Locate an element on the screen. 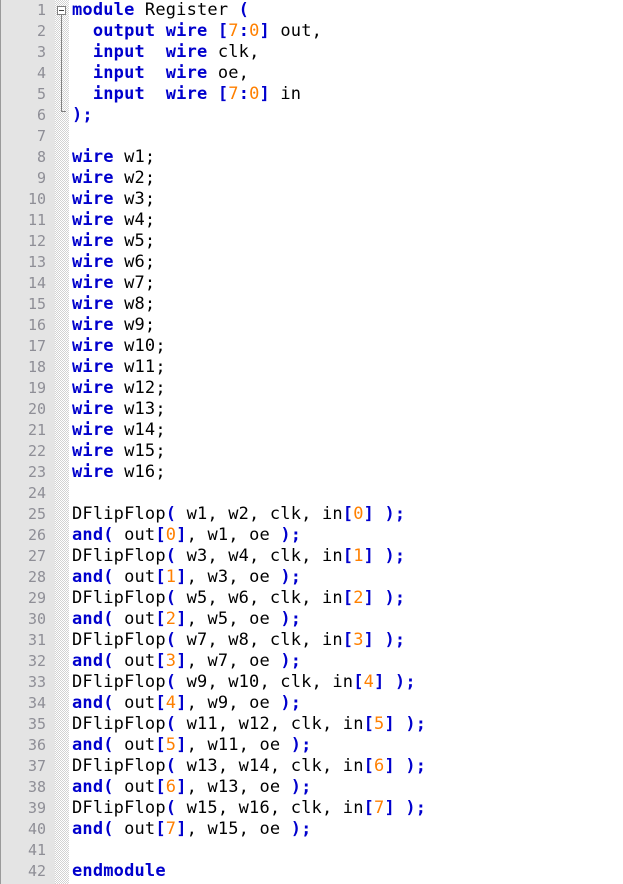 This screenshot has height=884, width=623. code-line: and( out[6], w13, oe ); is located at coordinates (346, 787).